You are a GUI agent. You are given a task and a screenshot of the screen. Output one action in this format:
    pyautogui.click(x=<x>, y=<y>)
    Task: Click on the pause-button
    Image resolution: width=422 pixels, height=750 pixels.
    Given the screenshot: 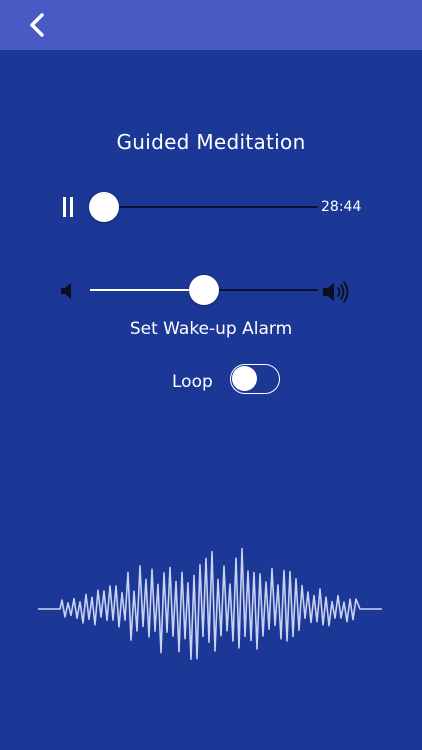 What is the action you would take?
    pyautogui.click(x=69, y=207)
    